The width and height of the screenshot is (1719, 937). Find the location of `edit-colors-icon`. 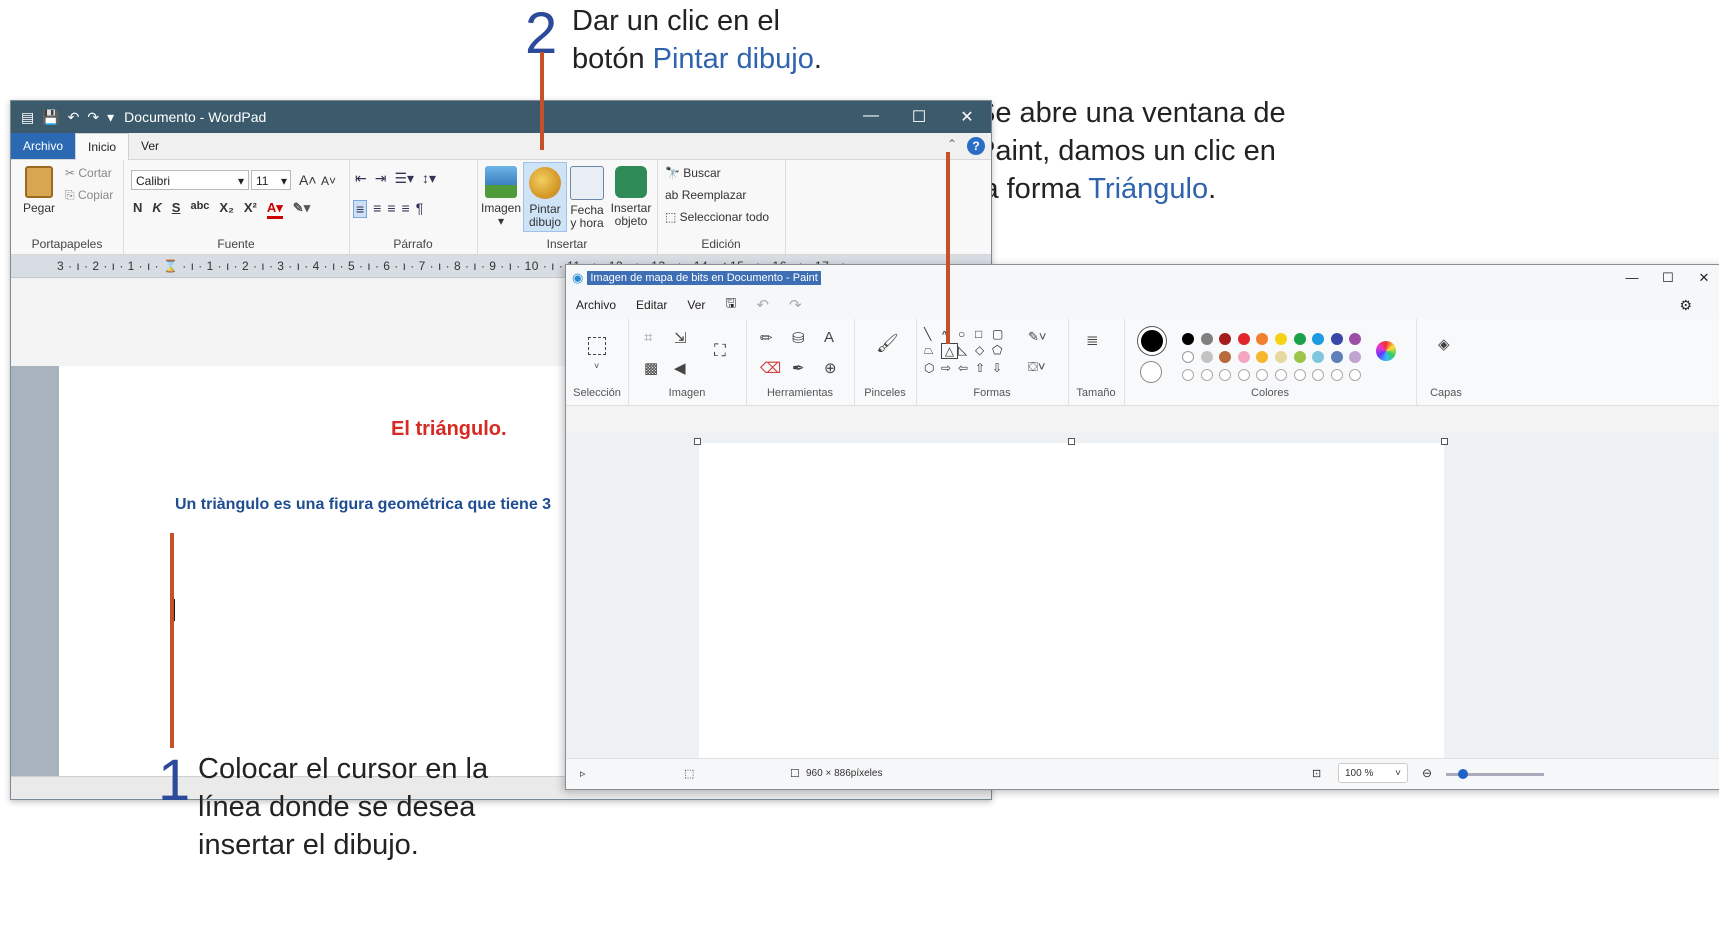

edit-colors-icon is located at coordinates (1386, 351).